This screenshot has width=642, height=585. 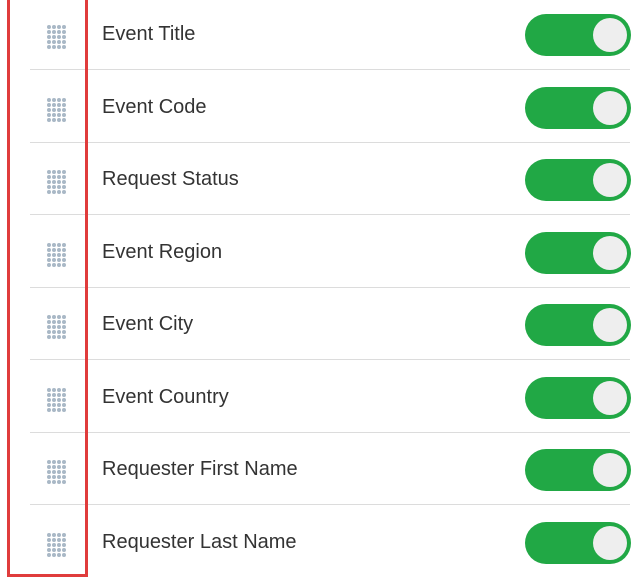 What do you see at coordinates (154, 106) in the screenshot?
I see `field-label: Event Code` at bounding box center [154, 106].